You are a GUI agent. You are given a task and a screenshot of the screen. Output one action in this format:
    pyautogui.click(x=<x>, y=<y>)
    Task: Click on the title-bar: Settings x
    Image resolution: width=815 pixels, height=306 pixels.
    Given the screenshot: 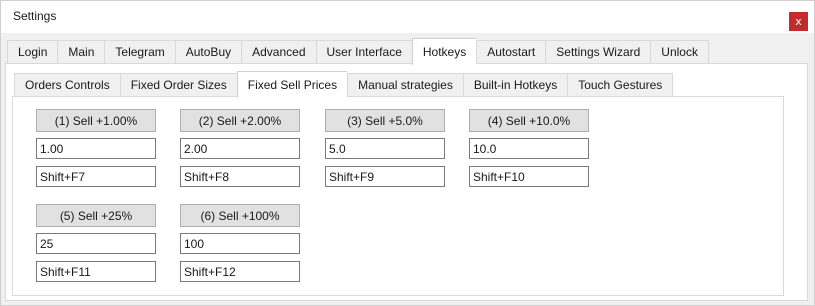 What is the action you would take?
    pyautogui.click(x=407, y=17)
    